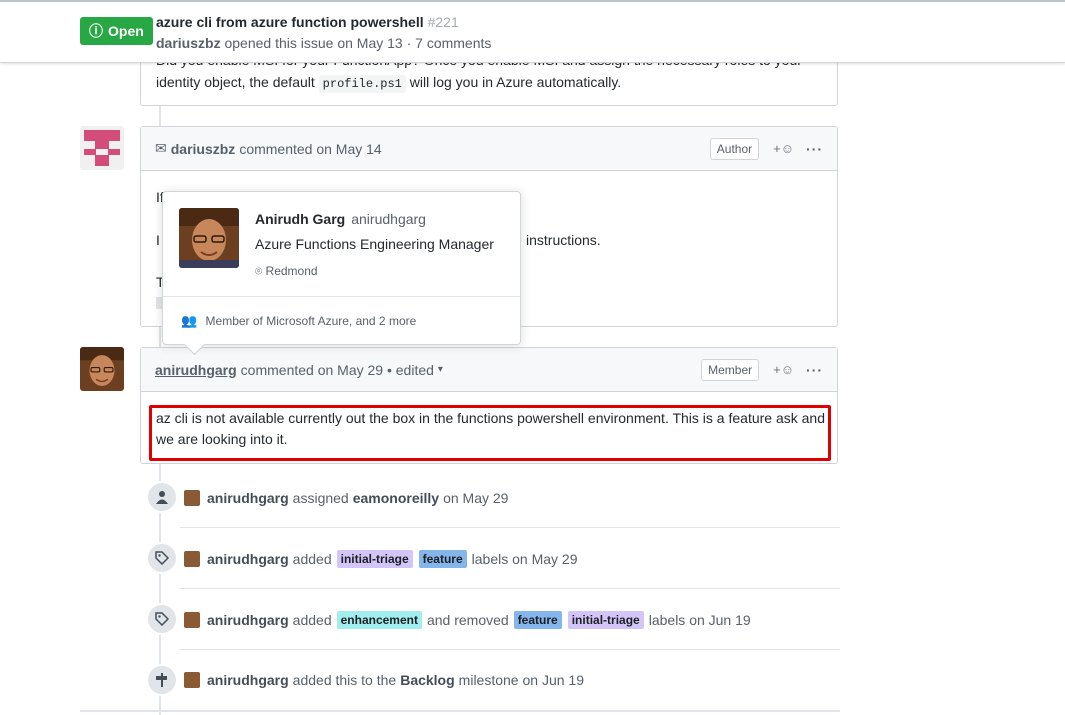 The height and width of the screenshot is (715, 1065). I want to click on email-icon: ✉, so click(161, 148).